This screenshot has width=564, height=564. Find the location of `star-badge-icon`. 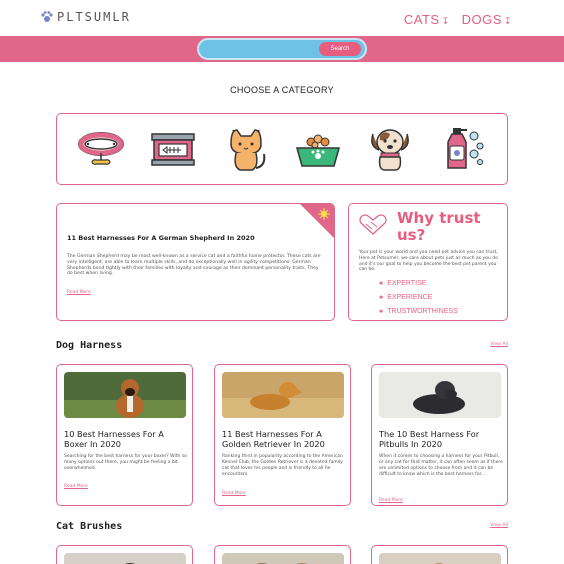

star-badge-icon is located at coordinates (317, 221).